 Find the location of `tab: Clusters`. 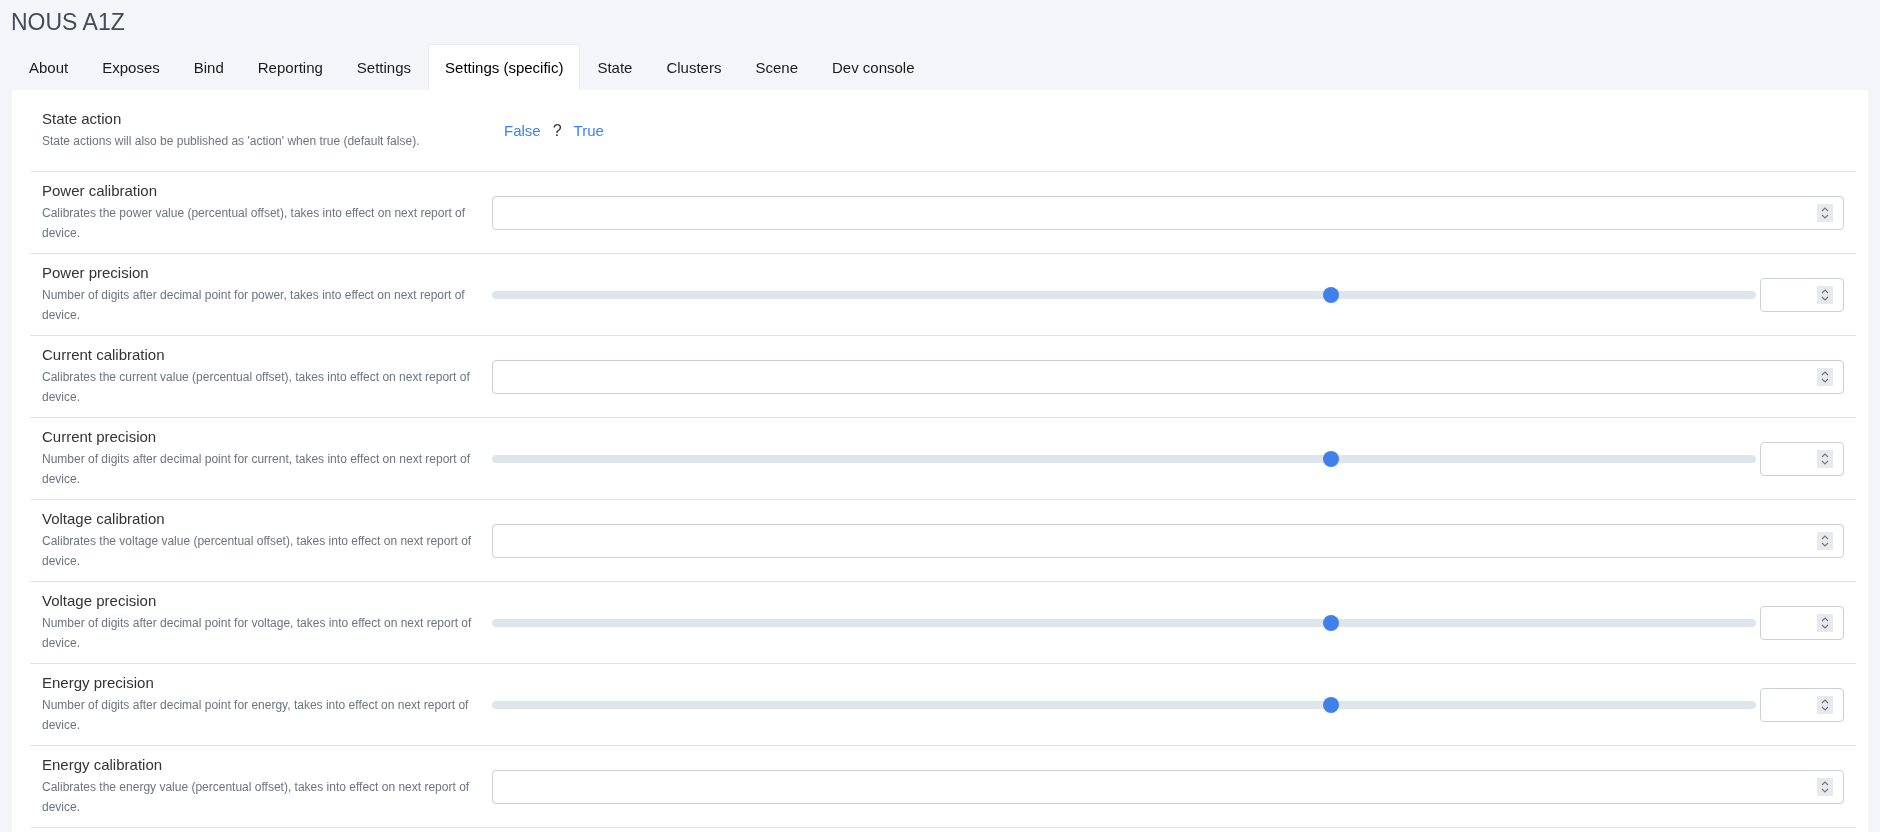

tab: Clusters is located at coordinates (694, 67).